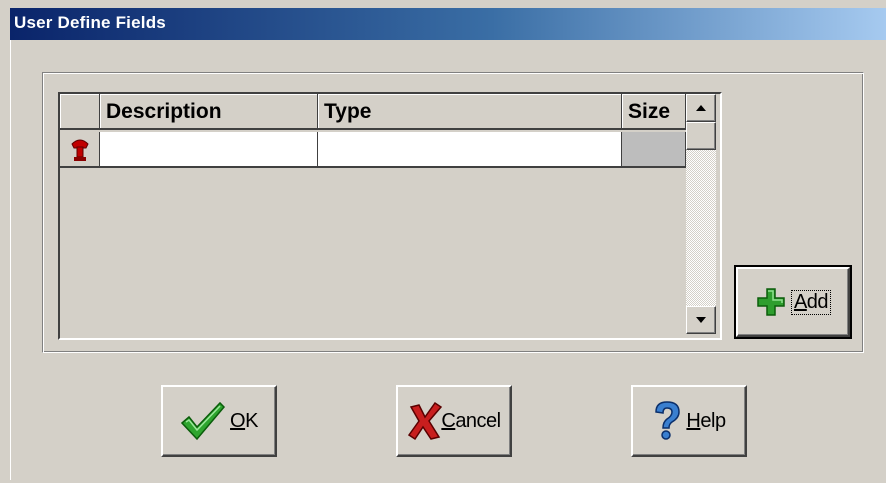 The width and height of the screenshot is (886, 483). I want to click on cell-description, so click(209, 150).